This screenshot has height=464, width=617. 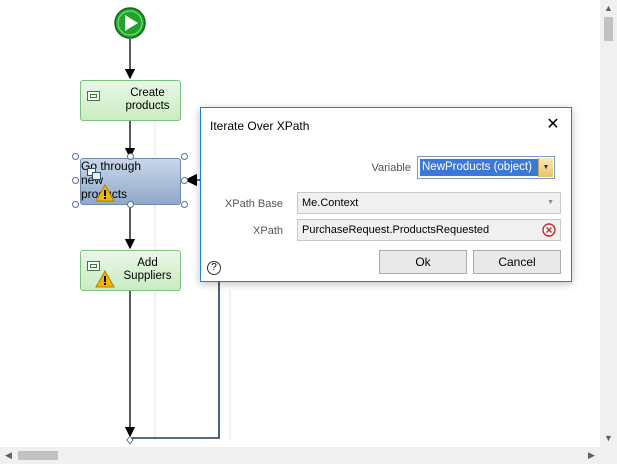 I want to click on activity-create-products: Create products, so click(x=130, y=100).